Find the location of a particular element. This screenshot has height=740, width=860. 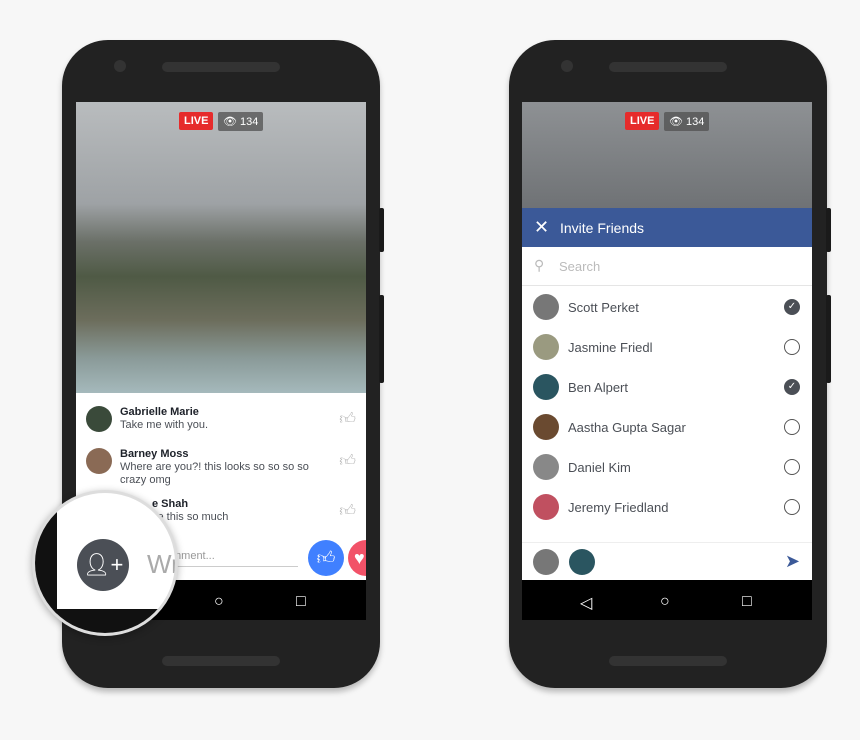

header-title: Invite Friends is located at coordinates (602, 228).